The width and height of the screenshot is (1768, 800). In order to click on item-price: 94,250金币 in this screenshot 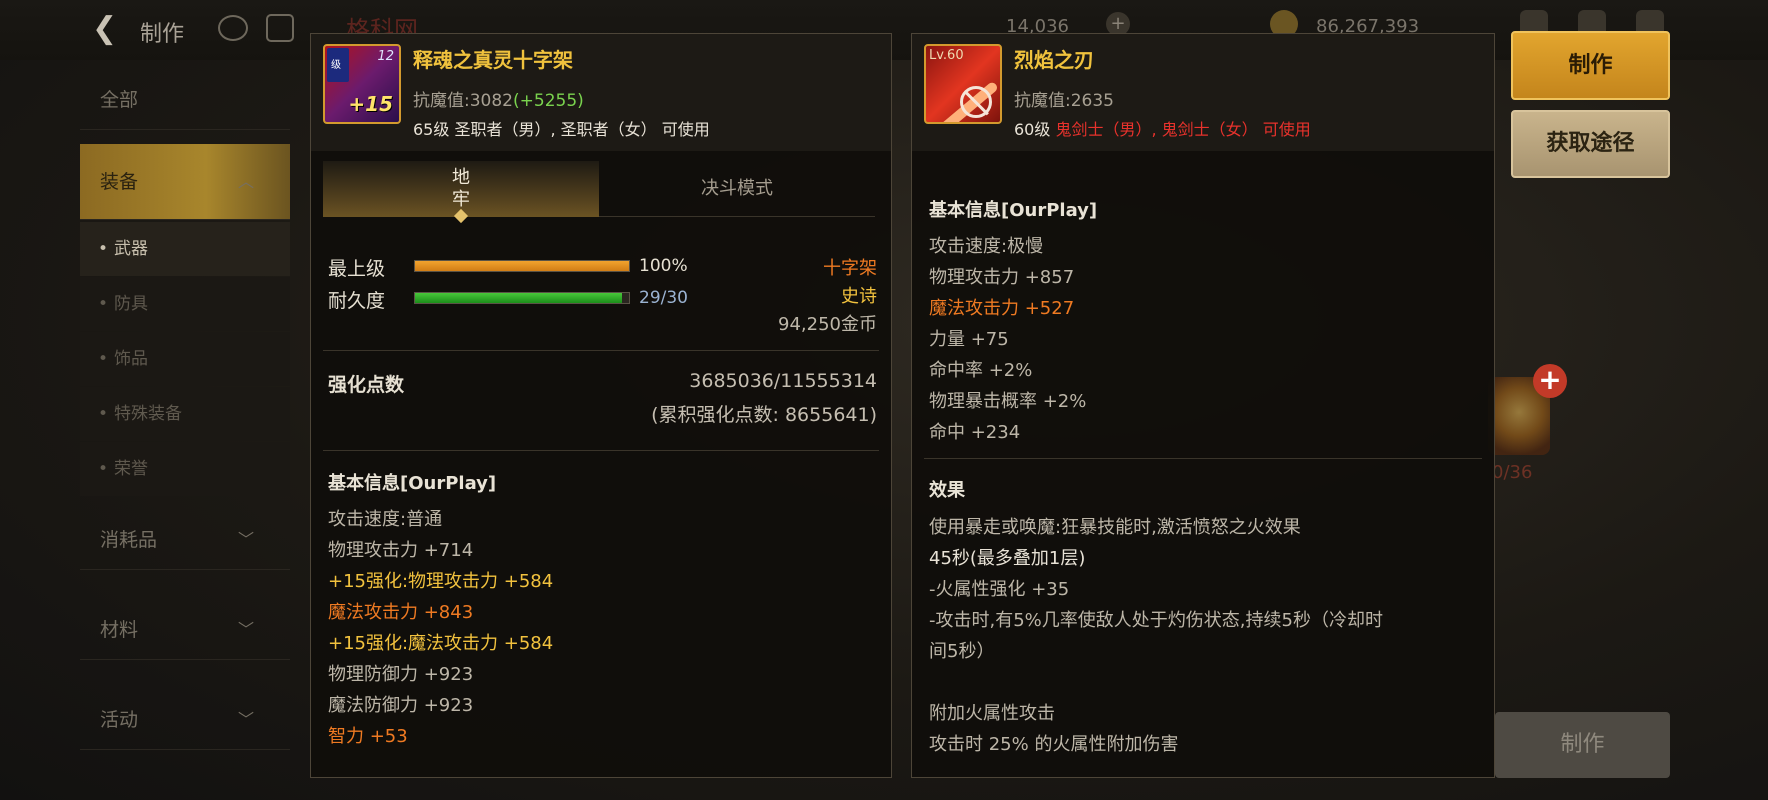, I will do `click(827, 324)`.